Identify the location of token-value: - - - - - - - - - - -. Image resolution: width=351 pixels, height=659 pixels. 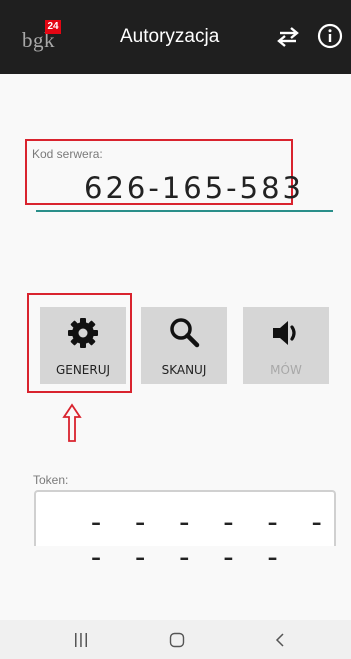
(208, 540).